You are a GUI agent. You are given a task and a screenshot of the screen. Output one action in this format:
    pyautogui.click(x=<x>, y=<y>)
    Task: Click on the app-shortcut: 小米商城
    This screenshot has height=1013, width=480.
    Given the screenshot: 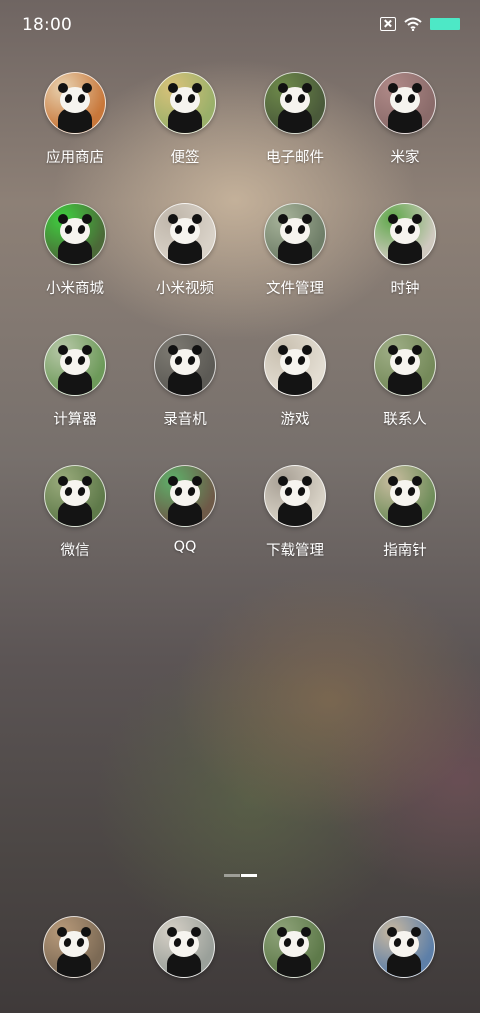 What is the action you would take?
    pyautogui.click(x=75, y=250)
    